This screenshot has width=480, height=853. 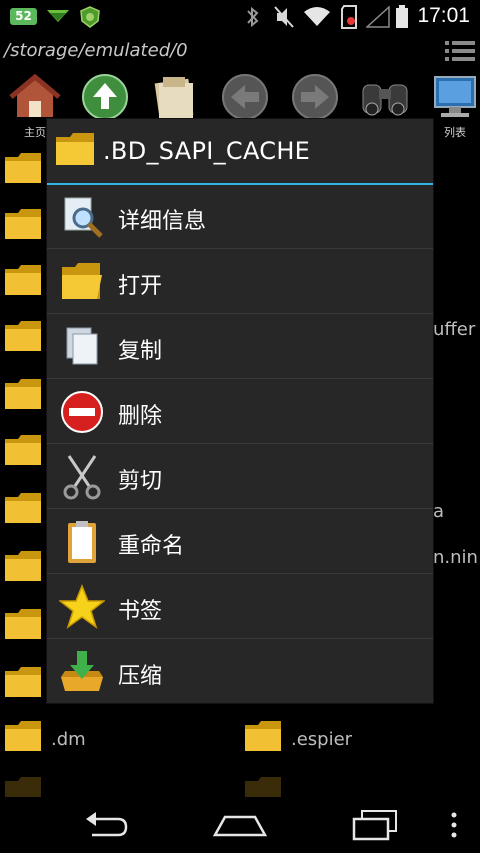 I want to click on scissors-icon, so click(x=82, y=477).